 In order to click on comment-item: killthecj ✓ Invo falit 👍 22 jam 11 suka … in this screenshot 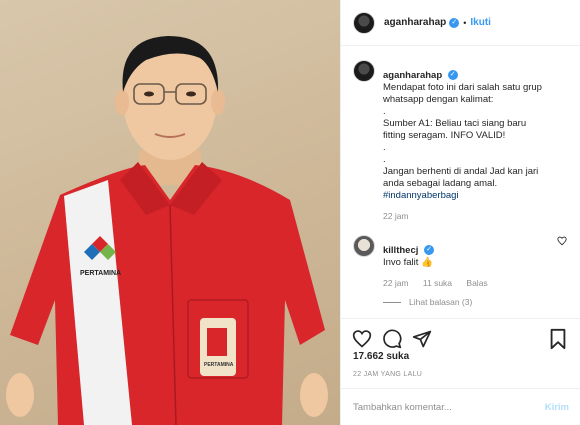, I will do `click(460, 270)`.